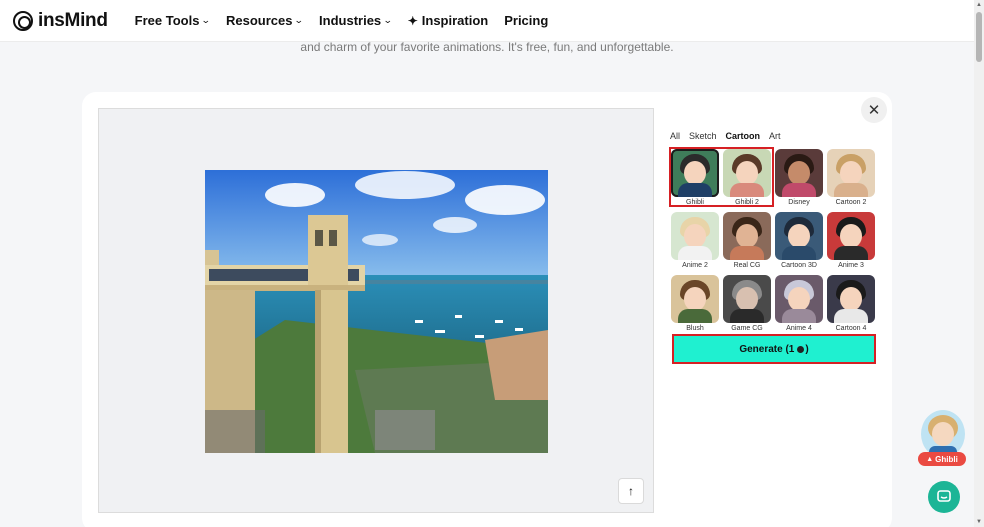 Image resolution: width=984 pixels, height=527 pixels. I want to click on chat-icon, so click(944, 496).